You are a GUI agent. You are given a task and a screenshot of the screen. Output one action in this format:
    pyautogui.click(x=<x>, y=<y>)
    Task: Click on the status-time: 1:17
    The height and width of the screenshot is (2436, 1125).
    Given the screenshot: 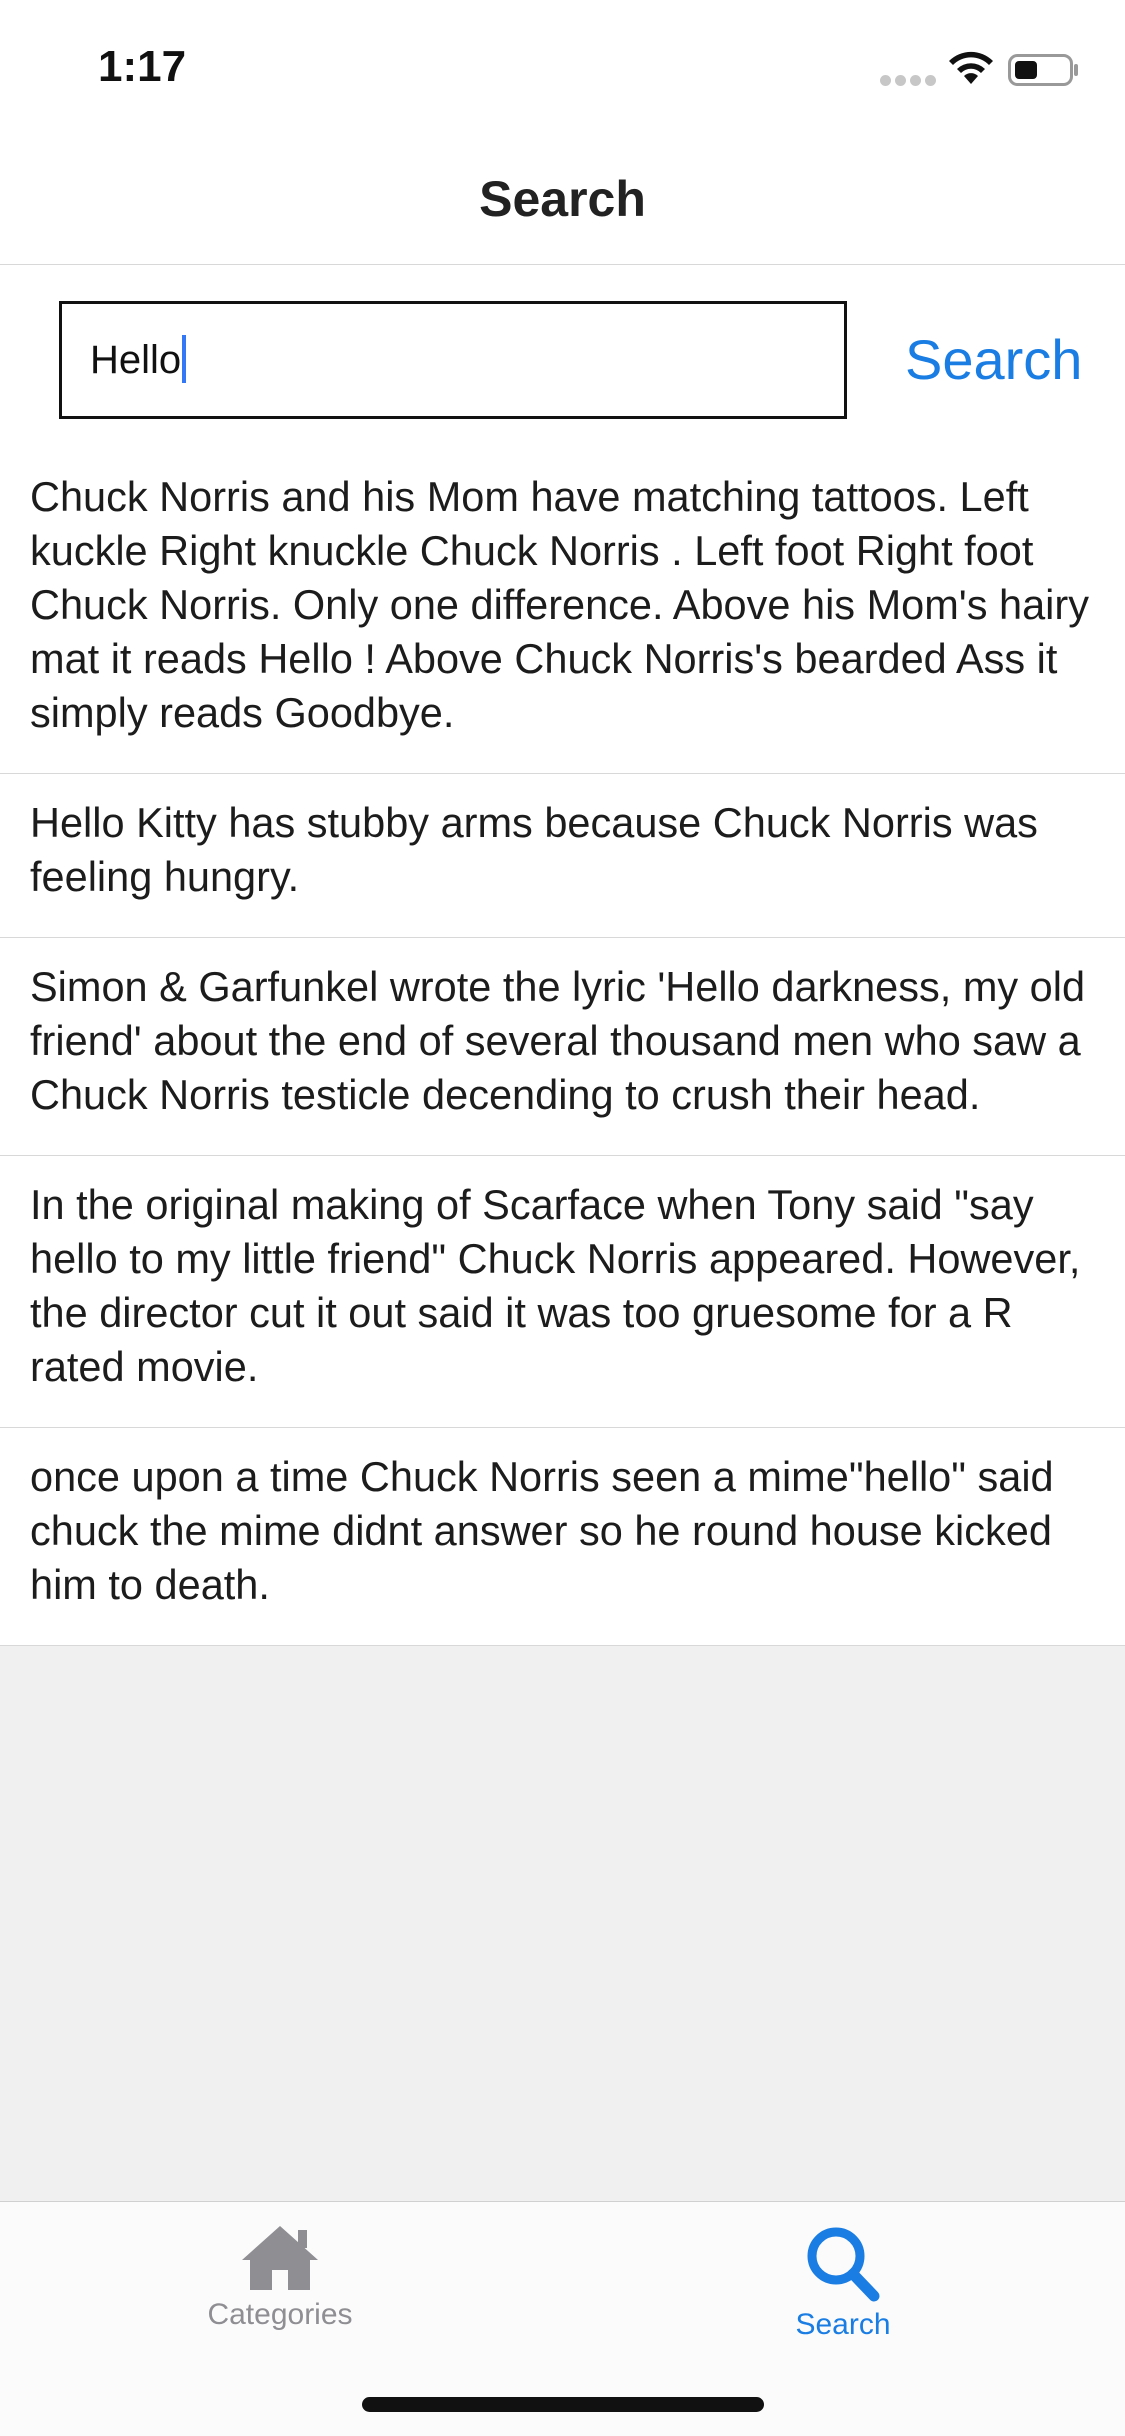 What is the action you would take?
    pyautogui.click(x=142, y=66)
    